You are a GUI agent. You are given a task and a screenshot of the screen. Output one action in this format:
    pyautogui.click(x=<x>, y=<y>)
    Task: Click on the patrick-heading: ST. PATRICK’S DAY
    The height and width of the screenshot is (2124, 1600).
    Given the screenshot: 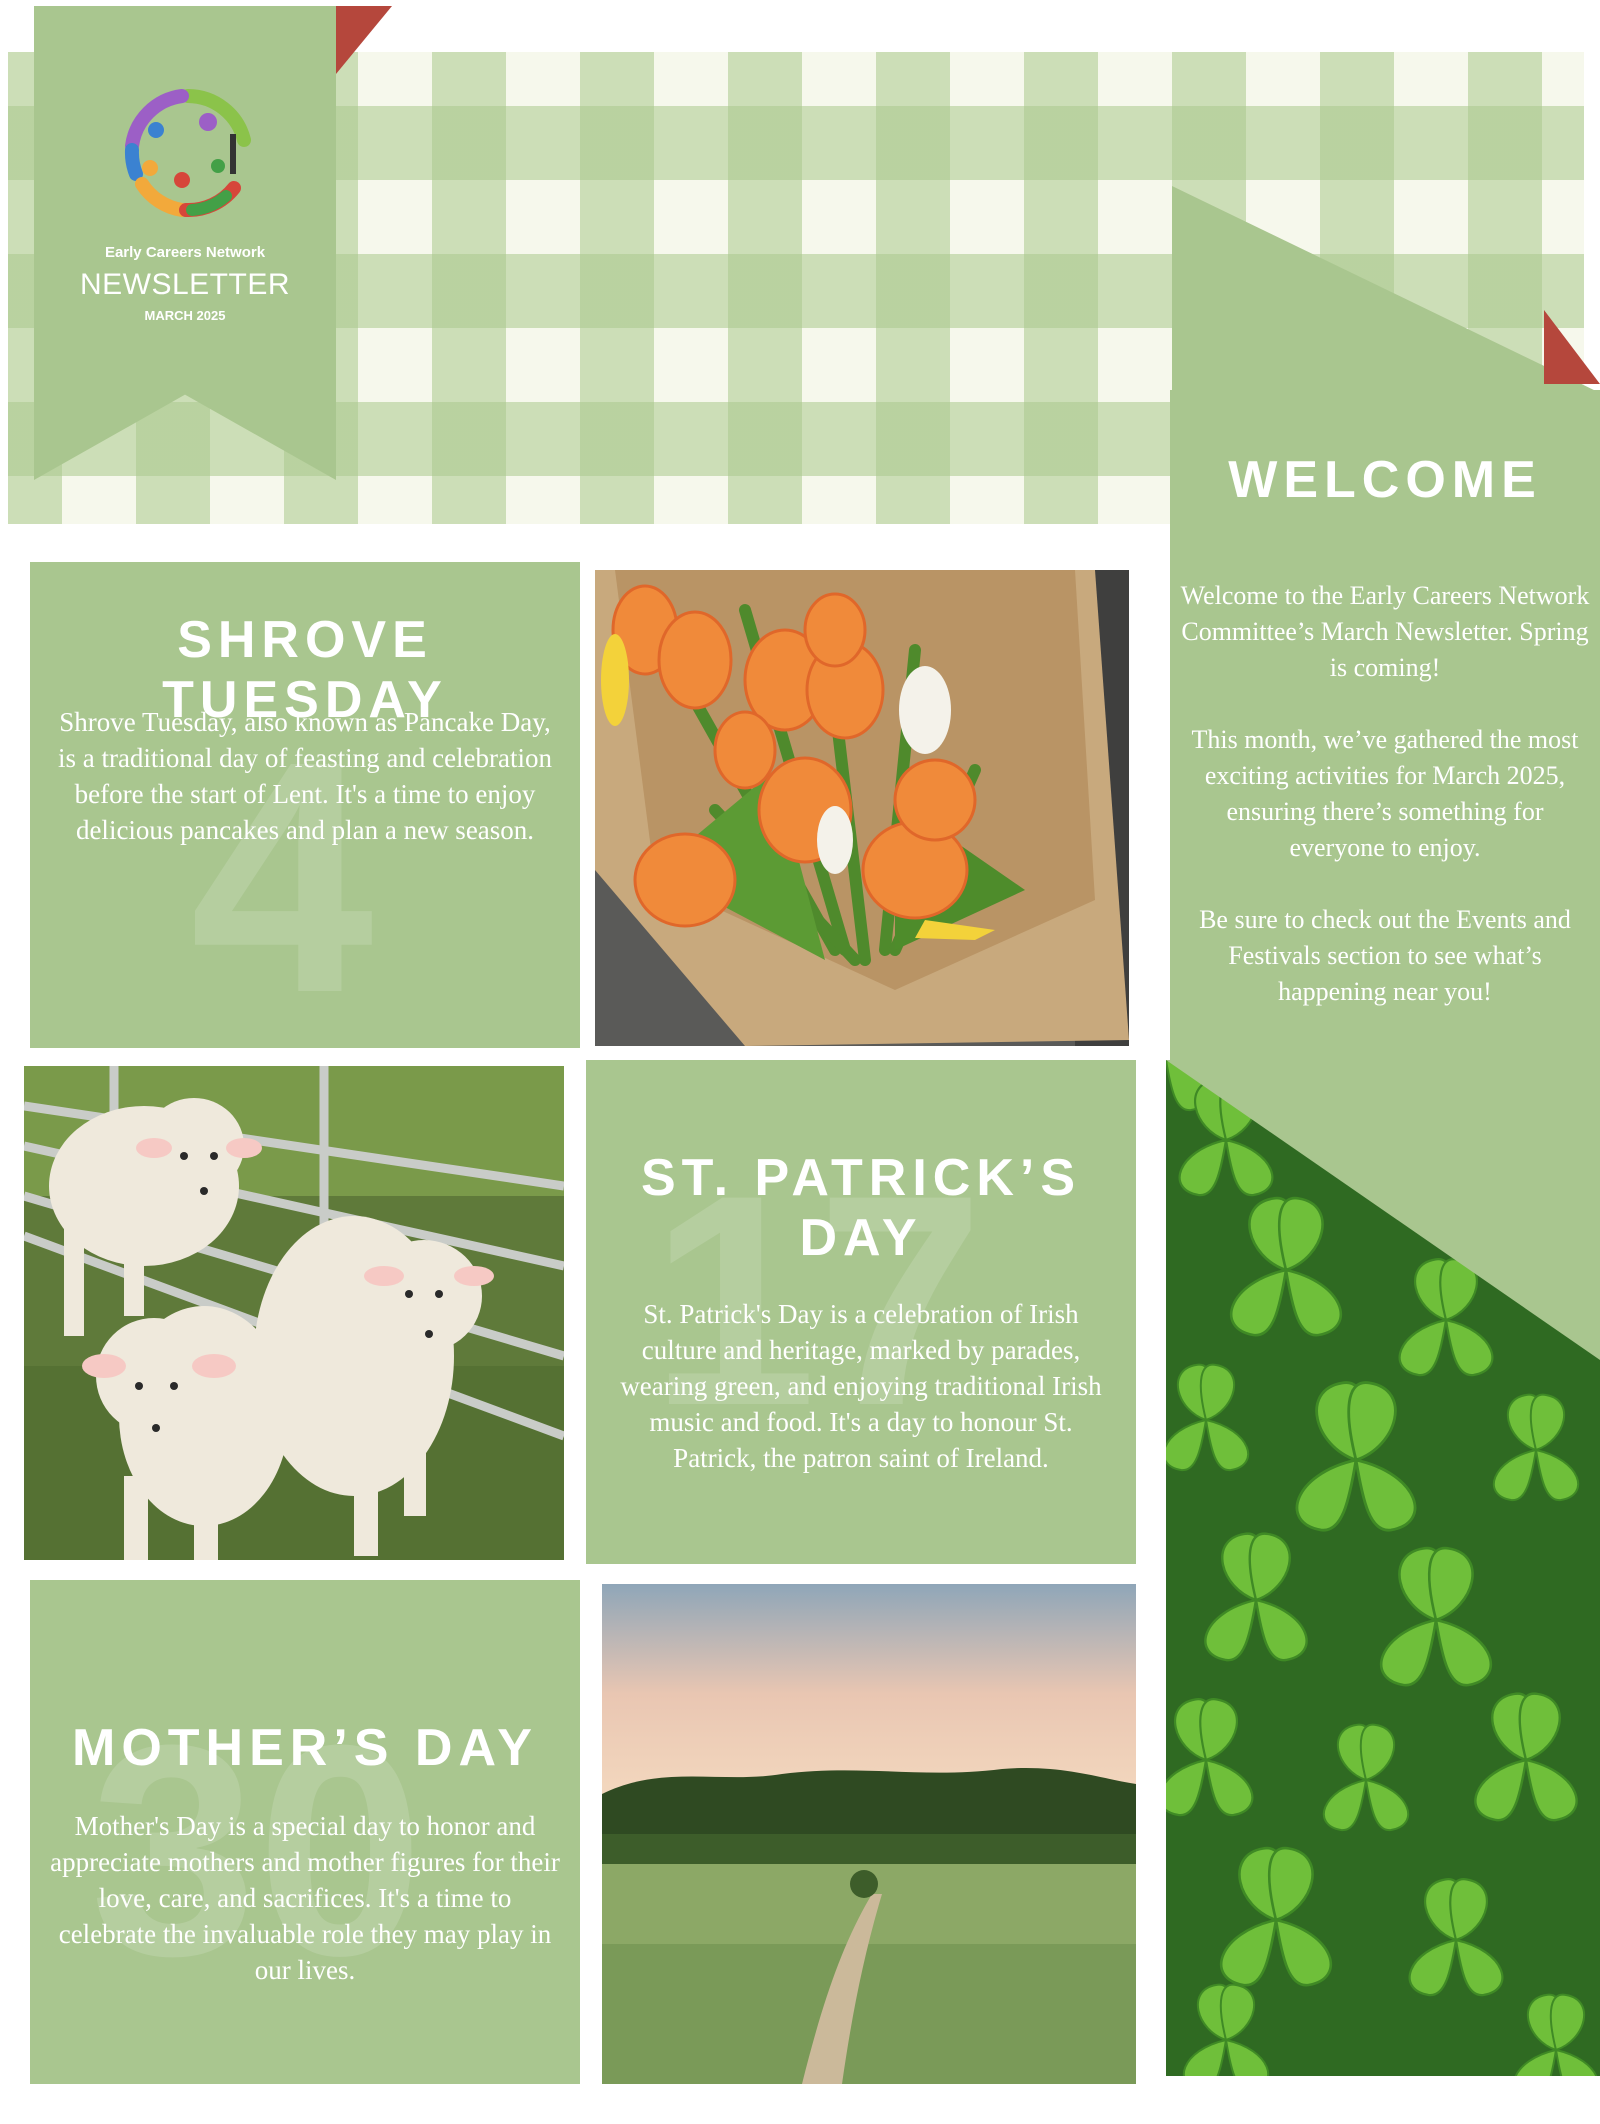 What is the action you would take?
    pyautogui.click(x=861, y=1208)
    